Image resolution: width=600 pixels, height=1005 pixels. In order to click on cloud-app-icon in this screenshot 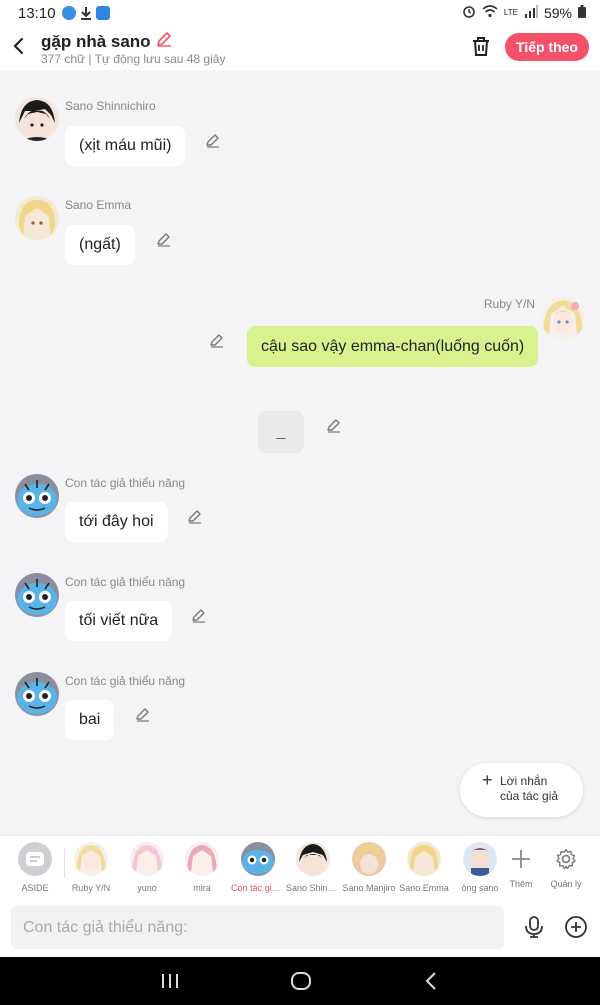, I will do `click(102, 13)`.